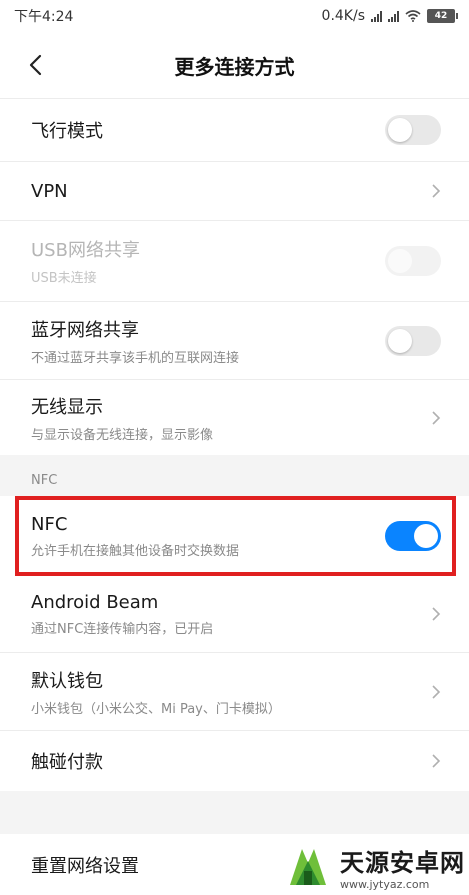 The height and width of the screenshot is (895, 469). What do you see at coordinates (234, 614) in the screenshot?
I see `android-beam-row: Android Beam 通过NFC连接传输内容，已开启` at bounding box center [234, 614].